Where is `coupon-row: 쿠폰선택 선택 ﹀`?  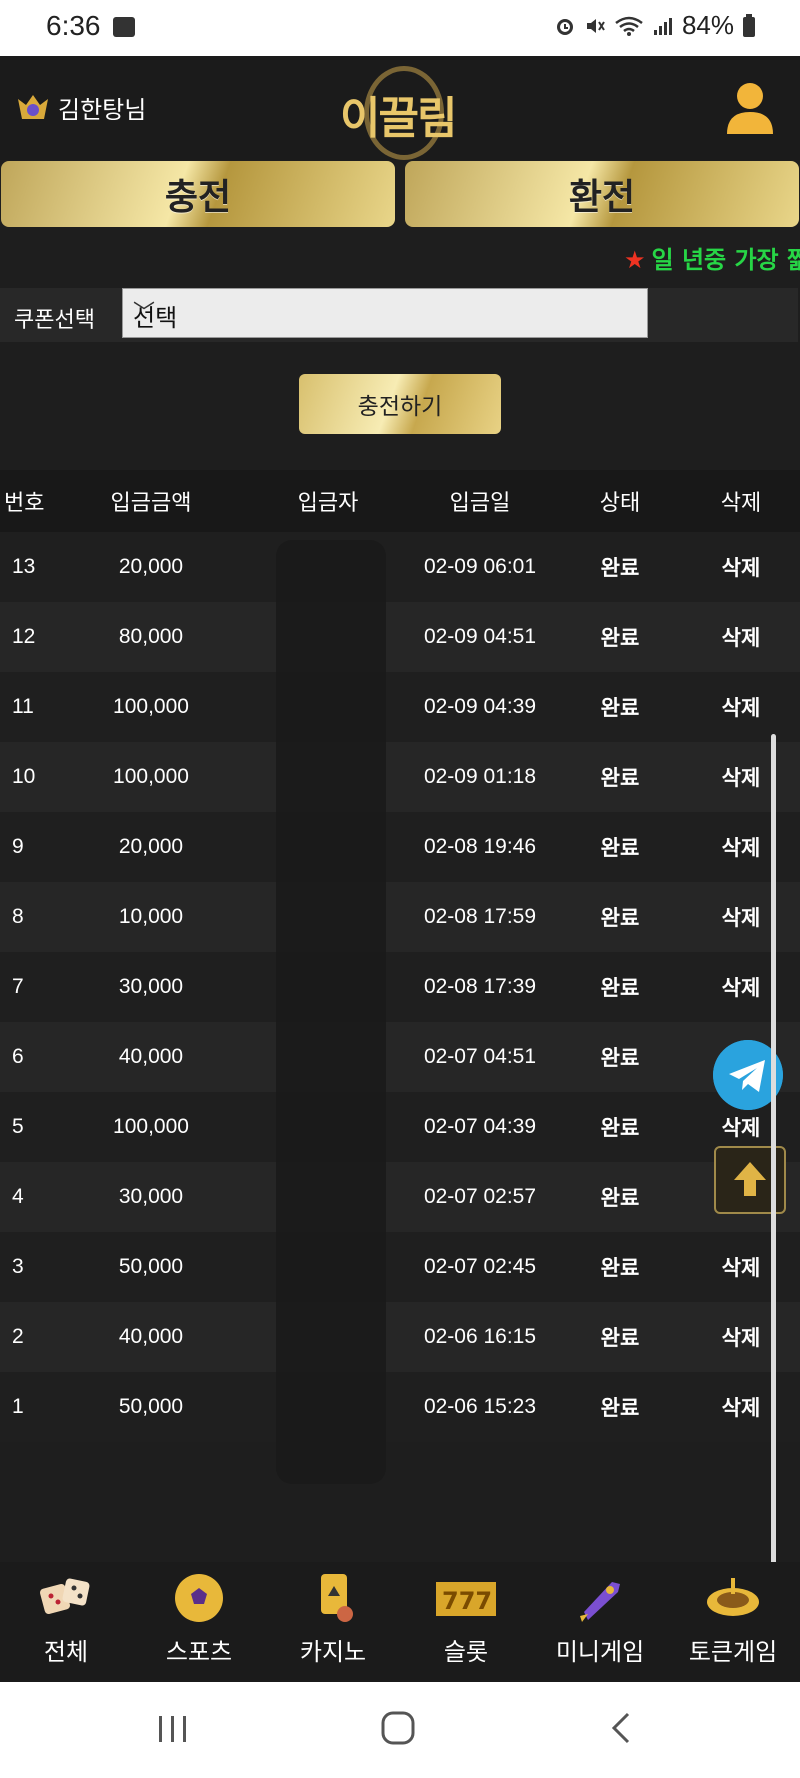
coupon-row: 쿠폰선택 선택 ﹀ is located at coordinates (399, 315).